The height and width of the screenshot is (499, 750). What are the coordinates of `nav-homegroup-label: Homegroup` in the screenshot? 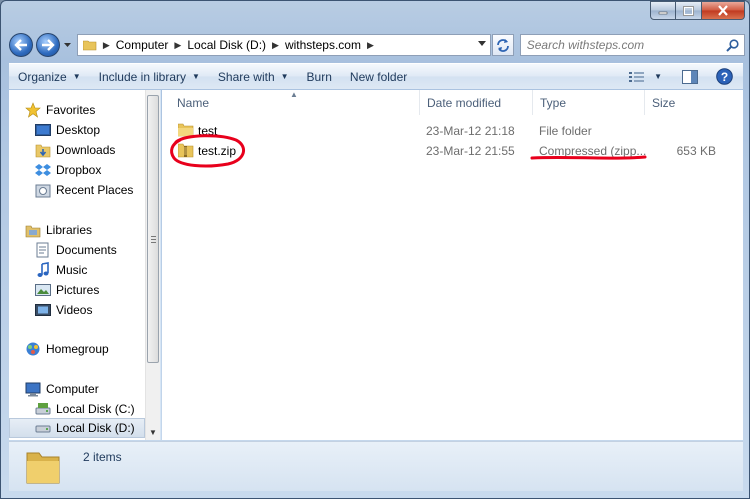 It's located at (77, 349).